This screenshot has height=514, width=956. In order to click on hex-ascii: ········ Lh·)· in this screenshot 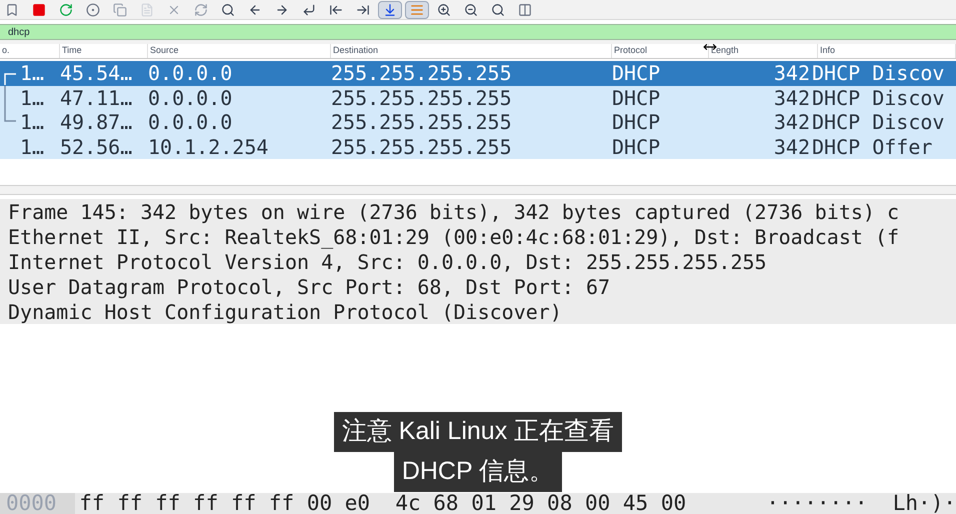, I will do `click(861, 503)`.